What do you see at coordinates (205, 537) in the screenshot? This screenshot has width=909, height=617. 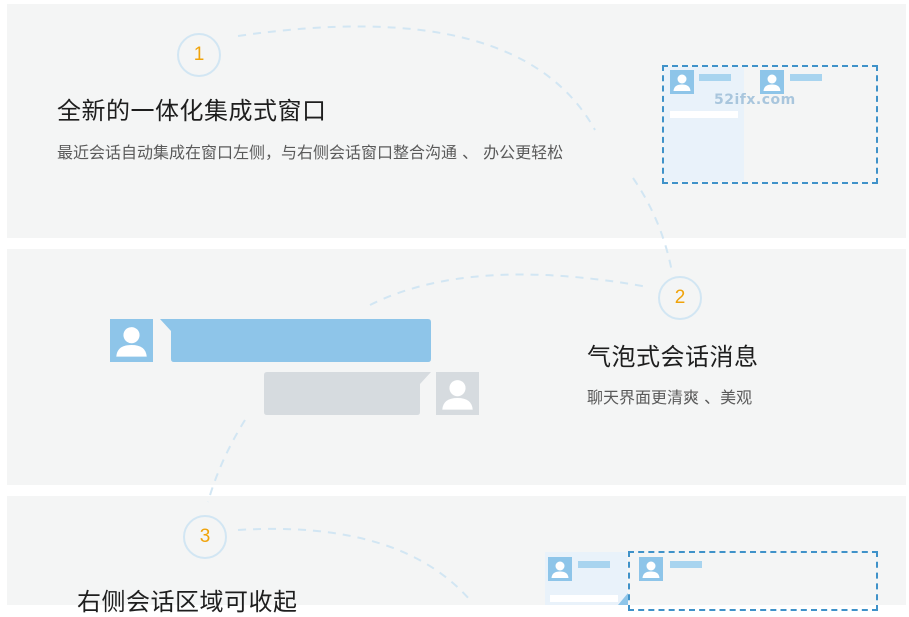 I see `step-number-3: 3` at bounding box center [205, 537].